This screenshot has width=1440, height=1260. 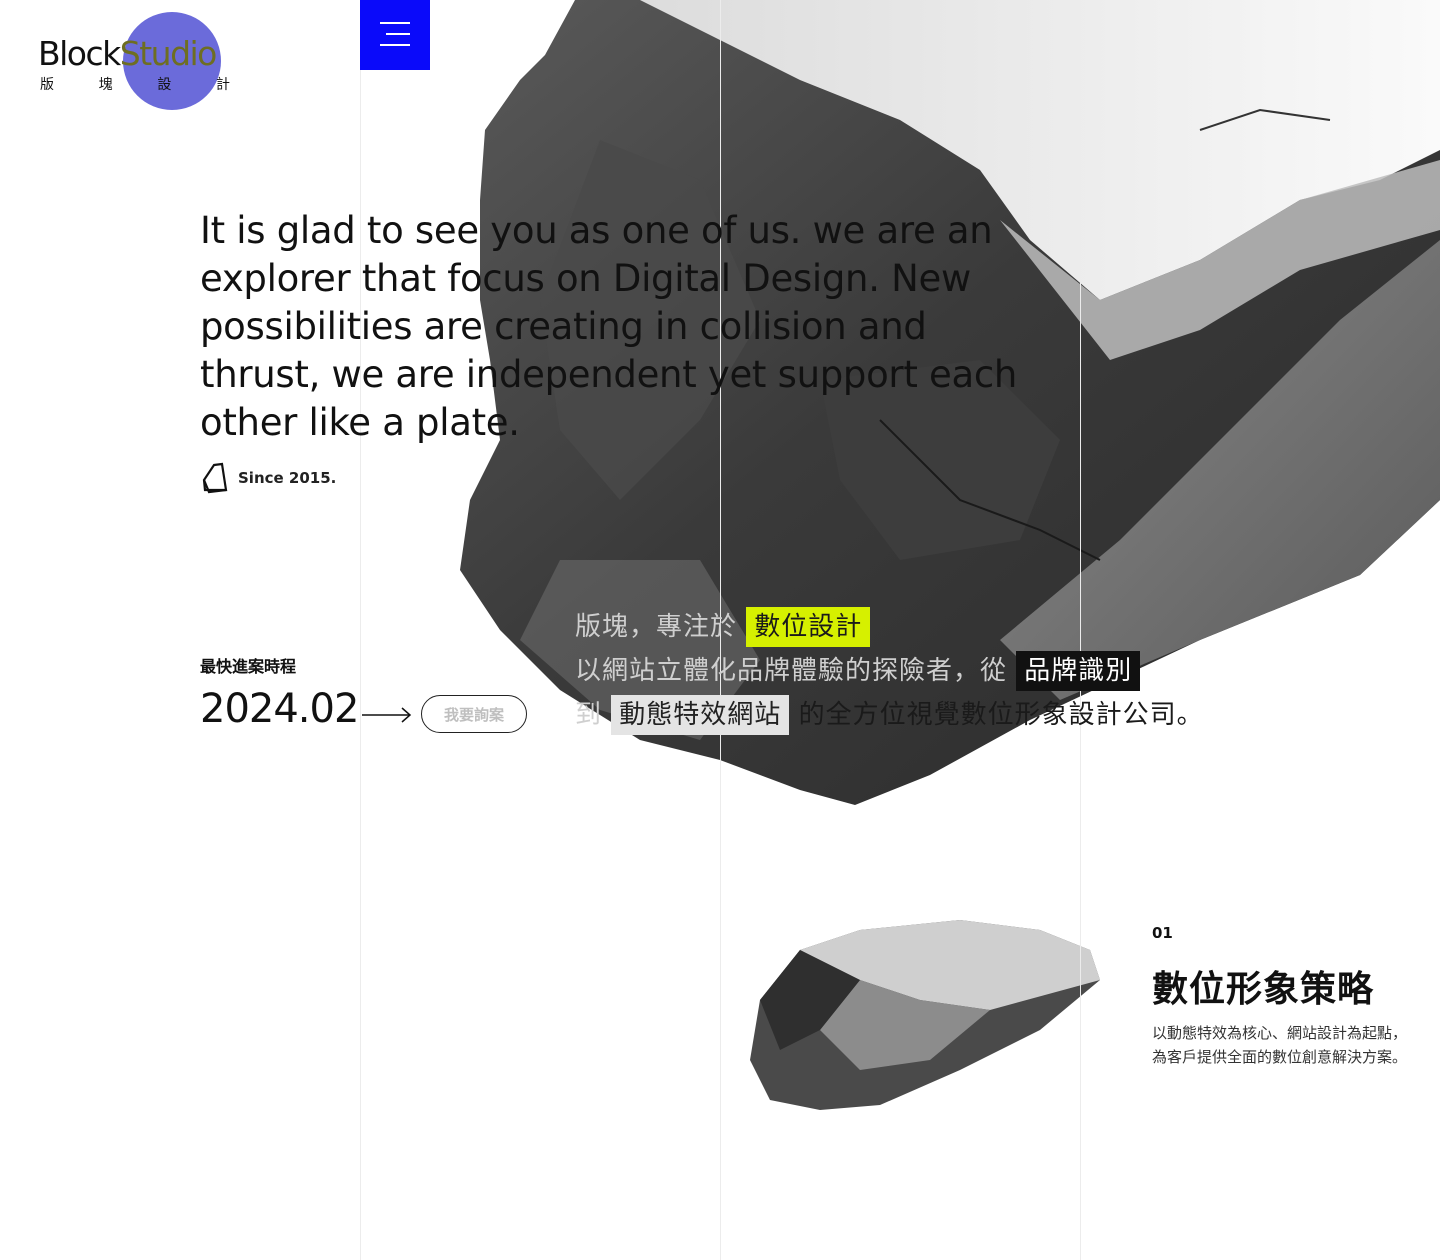 What do you see at coordinates (248, 666) in the screenshot?
I see `schedule-label: 最快進案時程` at bounding box center [248, 666].